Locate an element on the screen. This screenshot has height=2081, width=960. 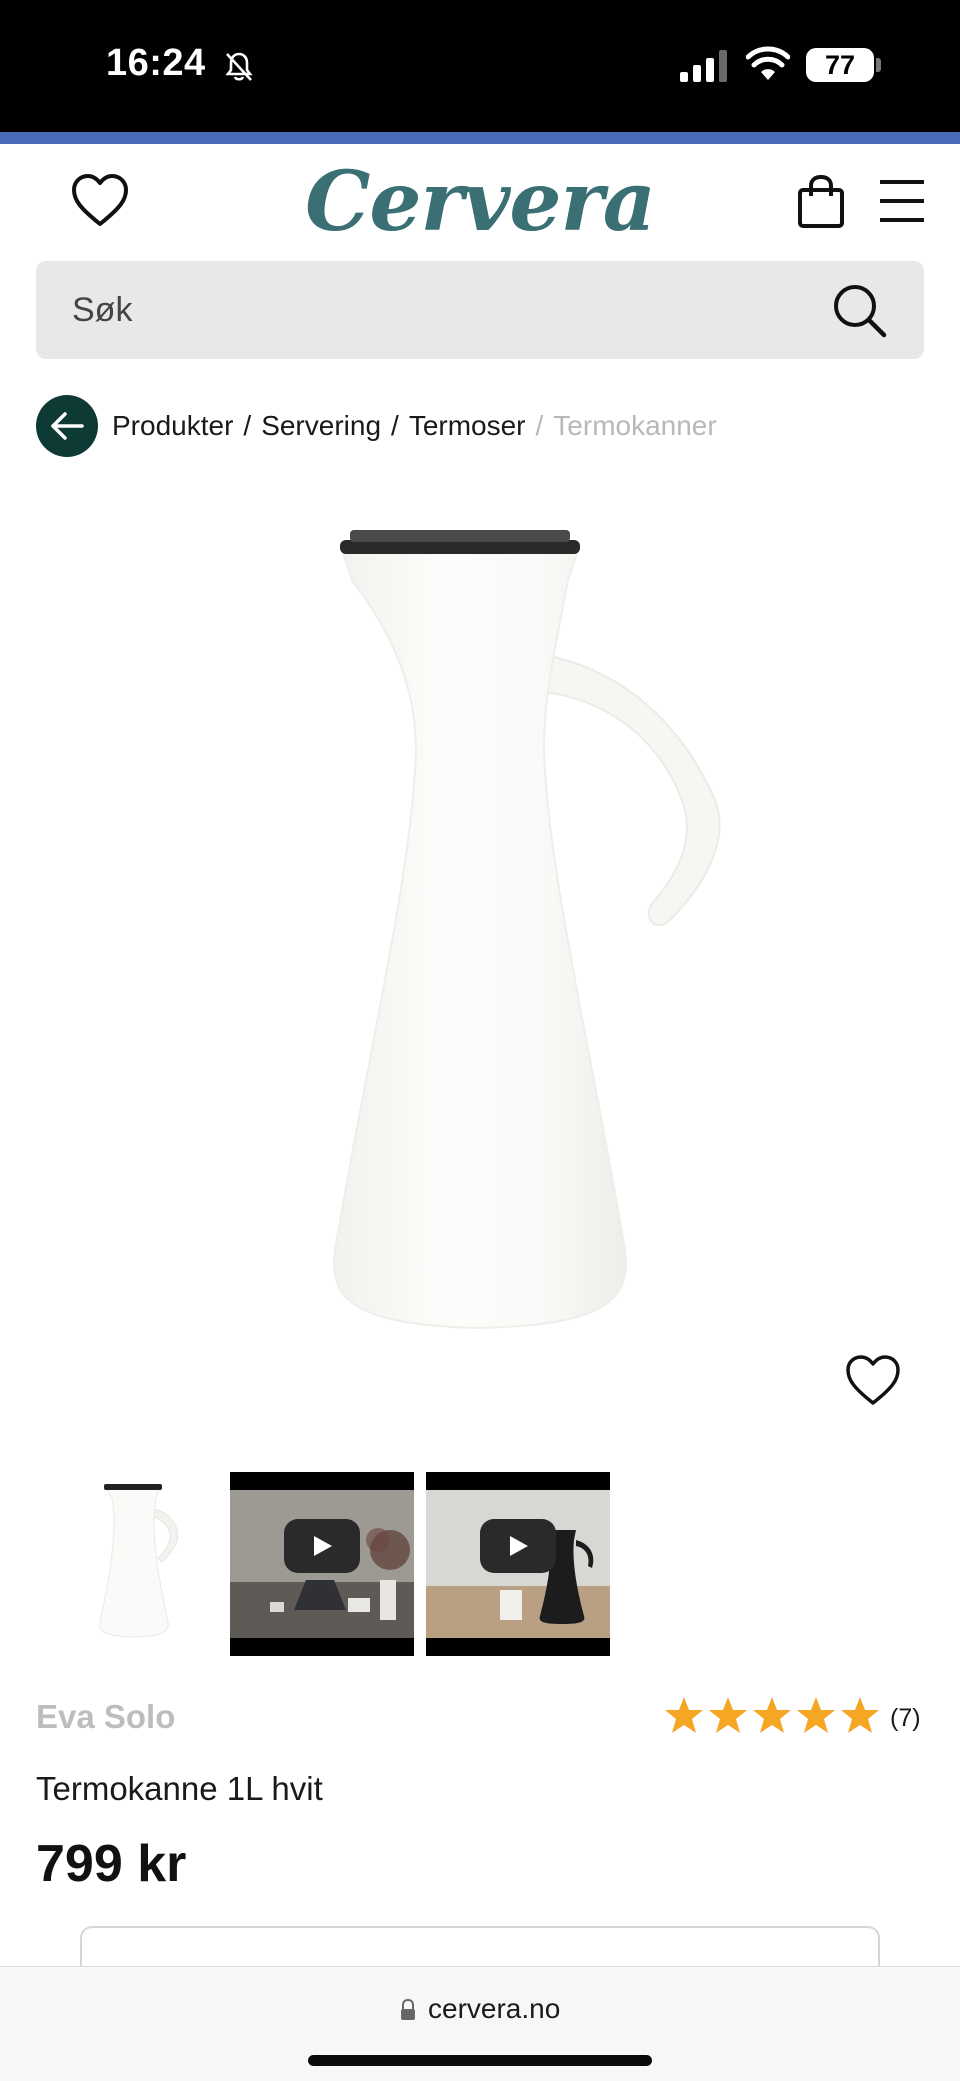
back-button is located at coordinates (67, 426).